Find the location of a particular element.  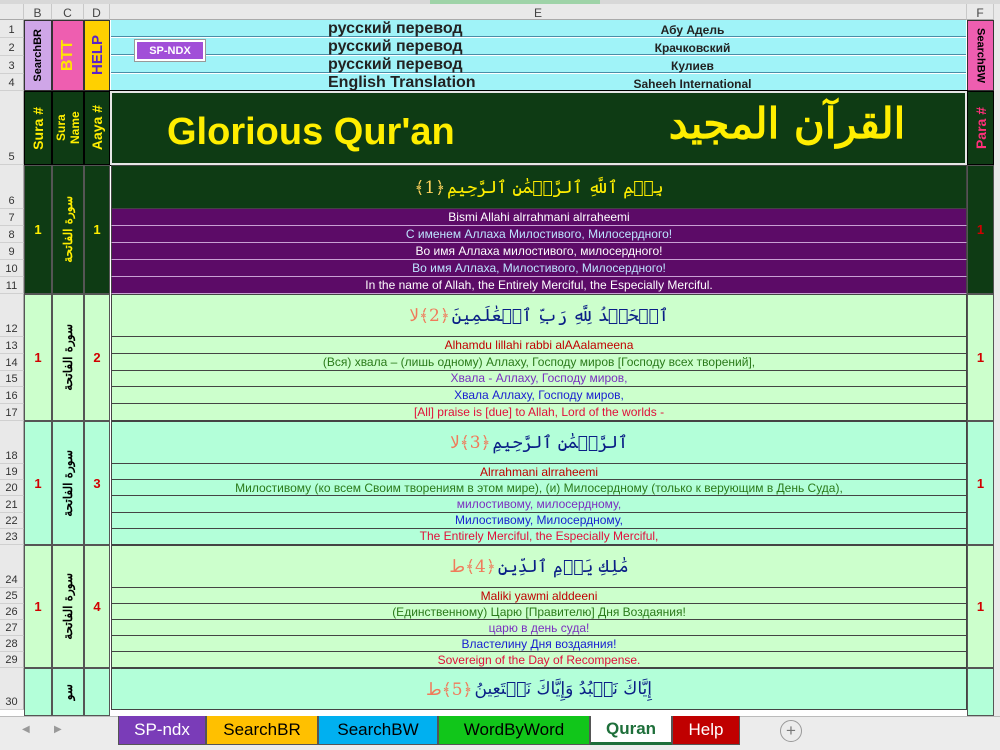

row-number: 14 is located at coordinates (12, 362).